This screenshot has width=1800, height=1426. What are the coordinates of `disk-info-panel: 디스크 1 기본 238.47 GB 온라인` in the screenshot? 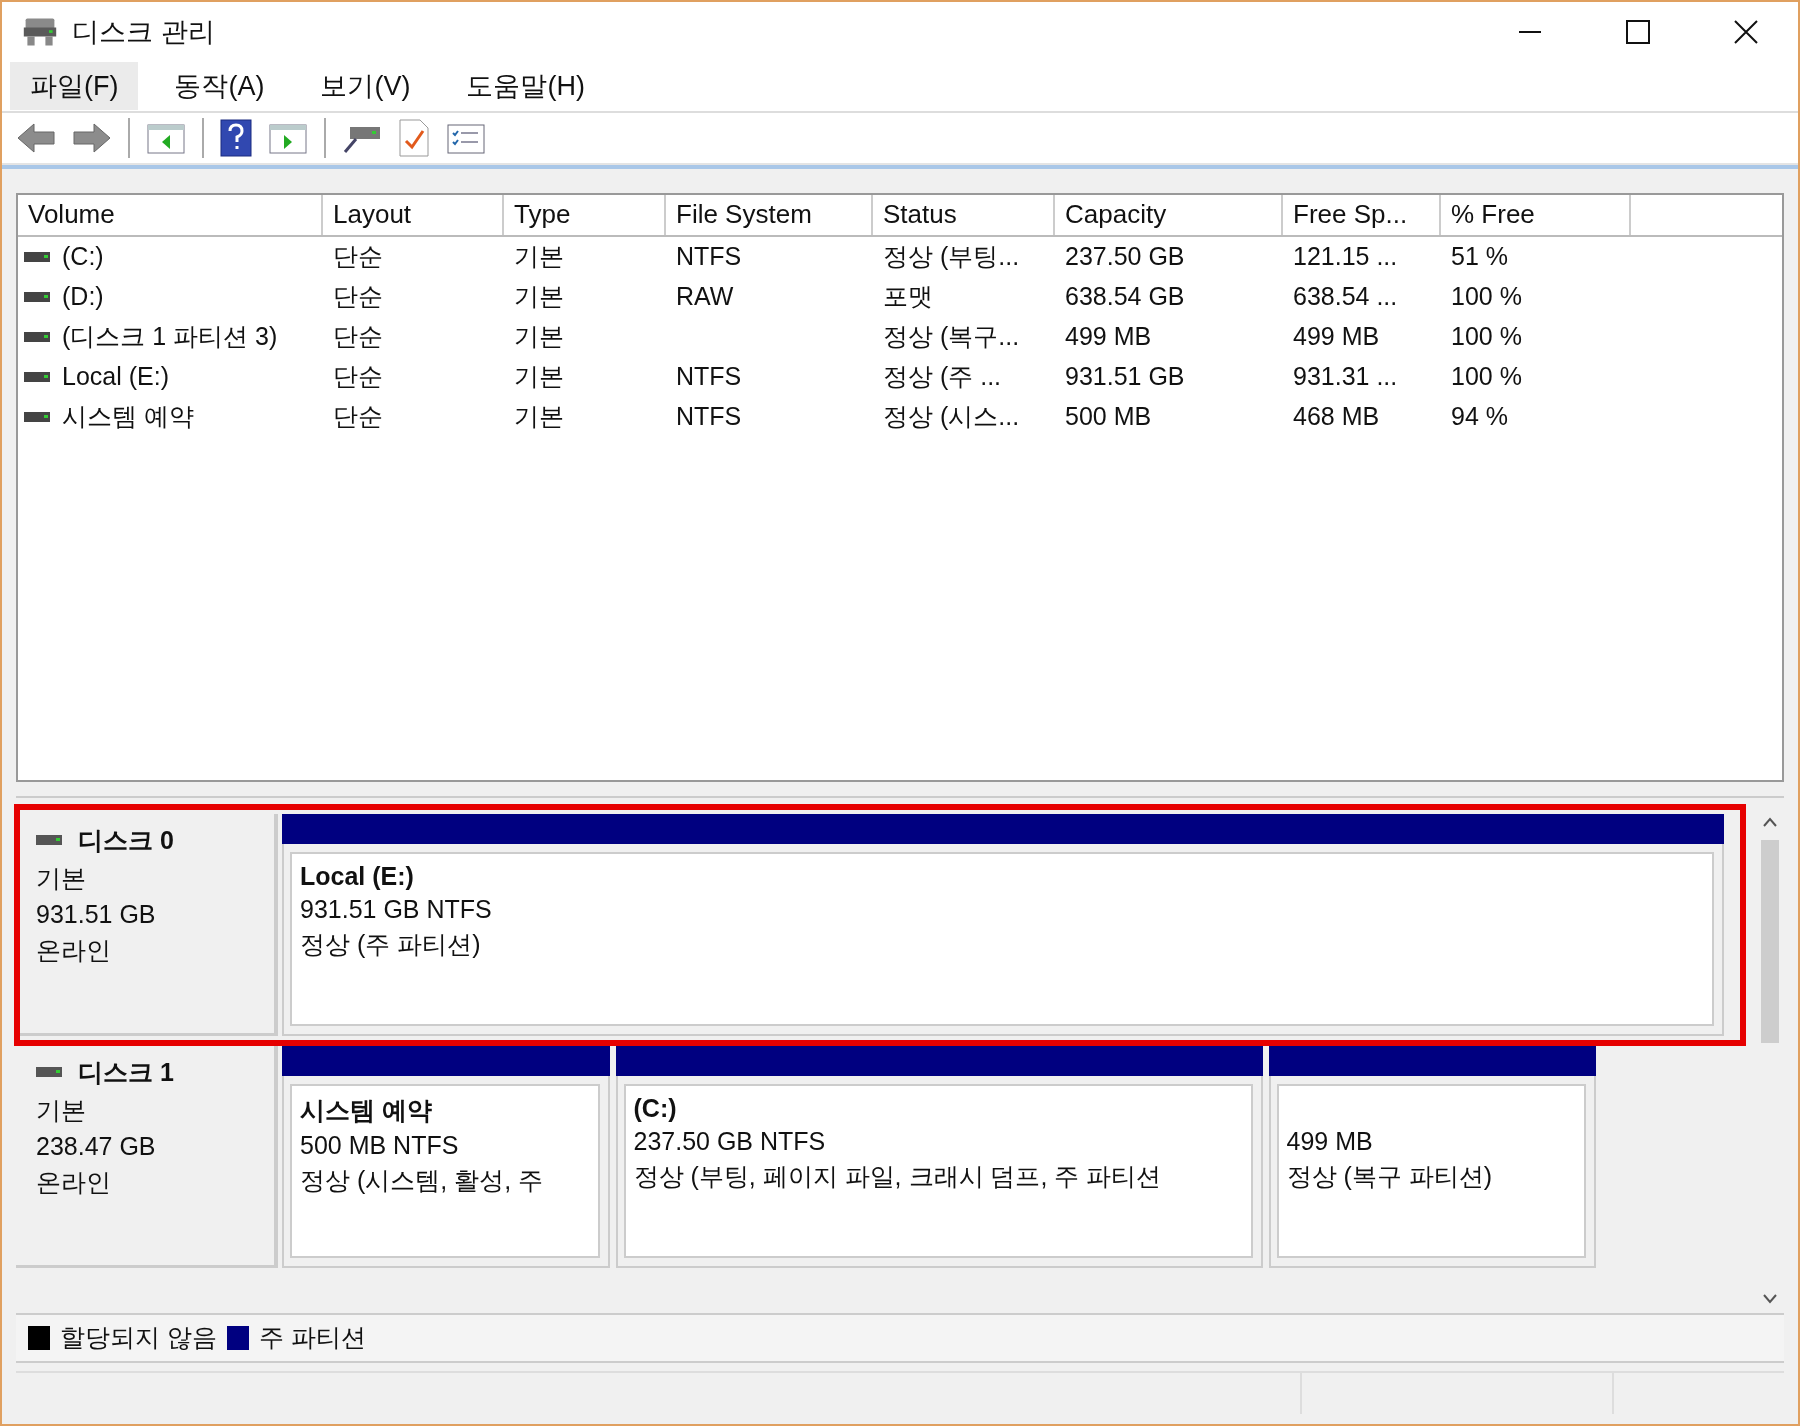 It's located at (147, 1156).